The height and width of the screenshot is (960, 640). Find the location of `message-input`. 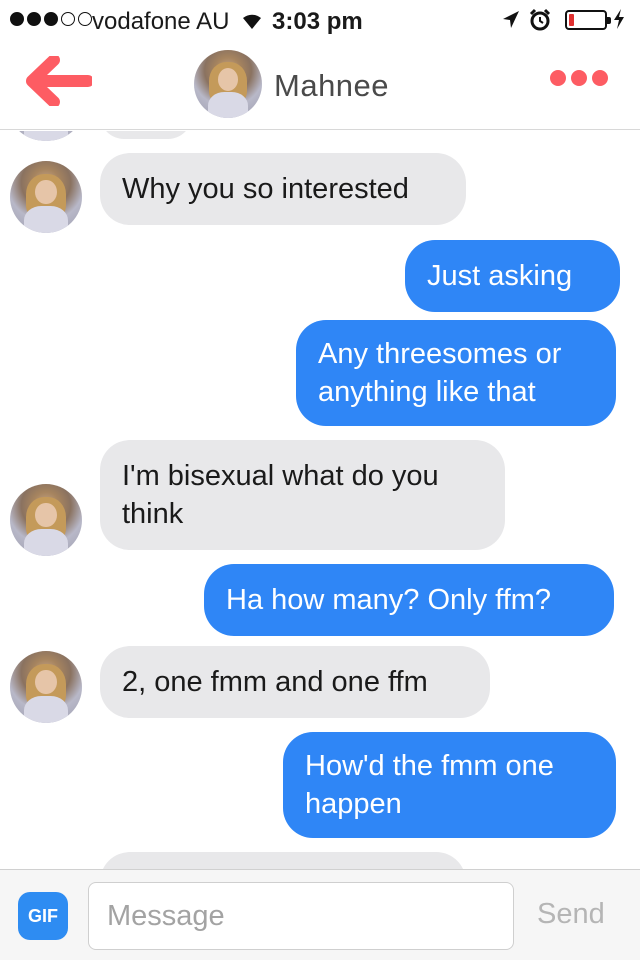

message-input is located at coordinates (301, 916).